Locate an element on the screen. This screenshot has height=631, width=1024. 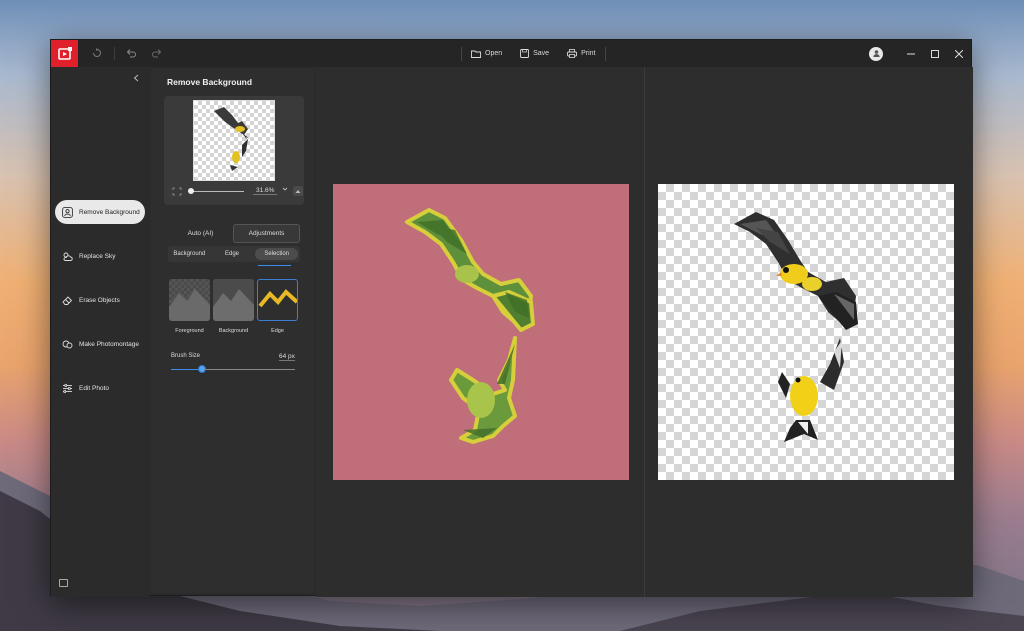
zoom-value: 31.6% is located at coordinates (265, 191).